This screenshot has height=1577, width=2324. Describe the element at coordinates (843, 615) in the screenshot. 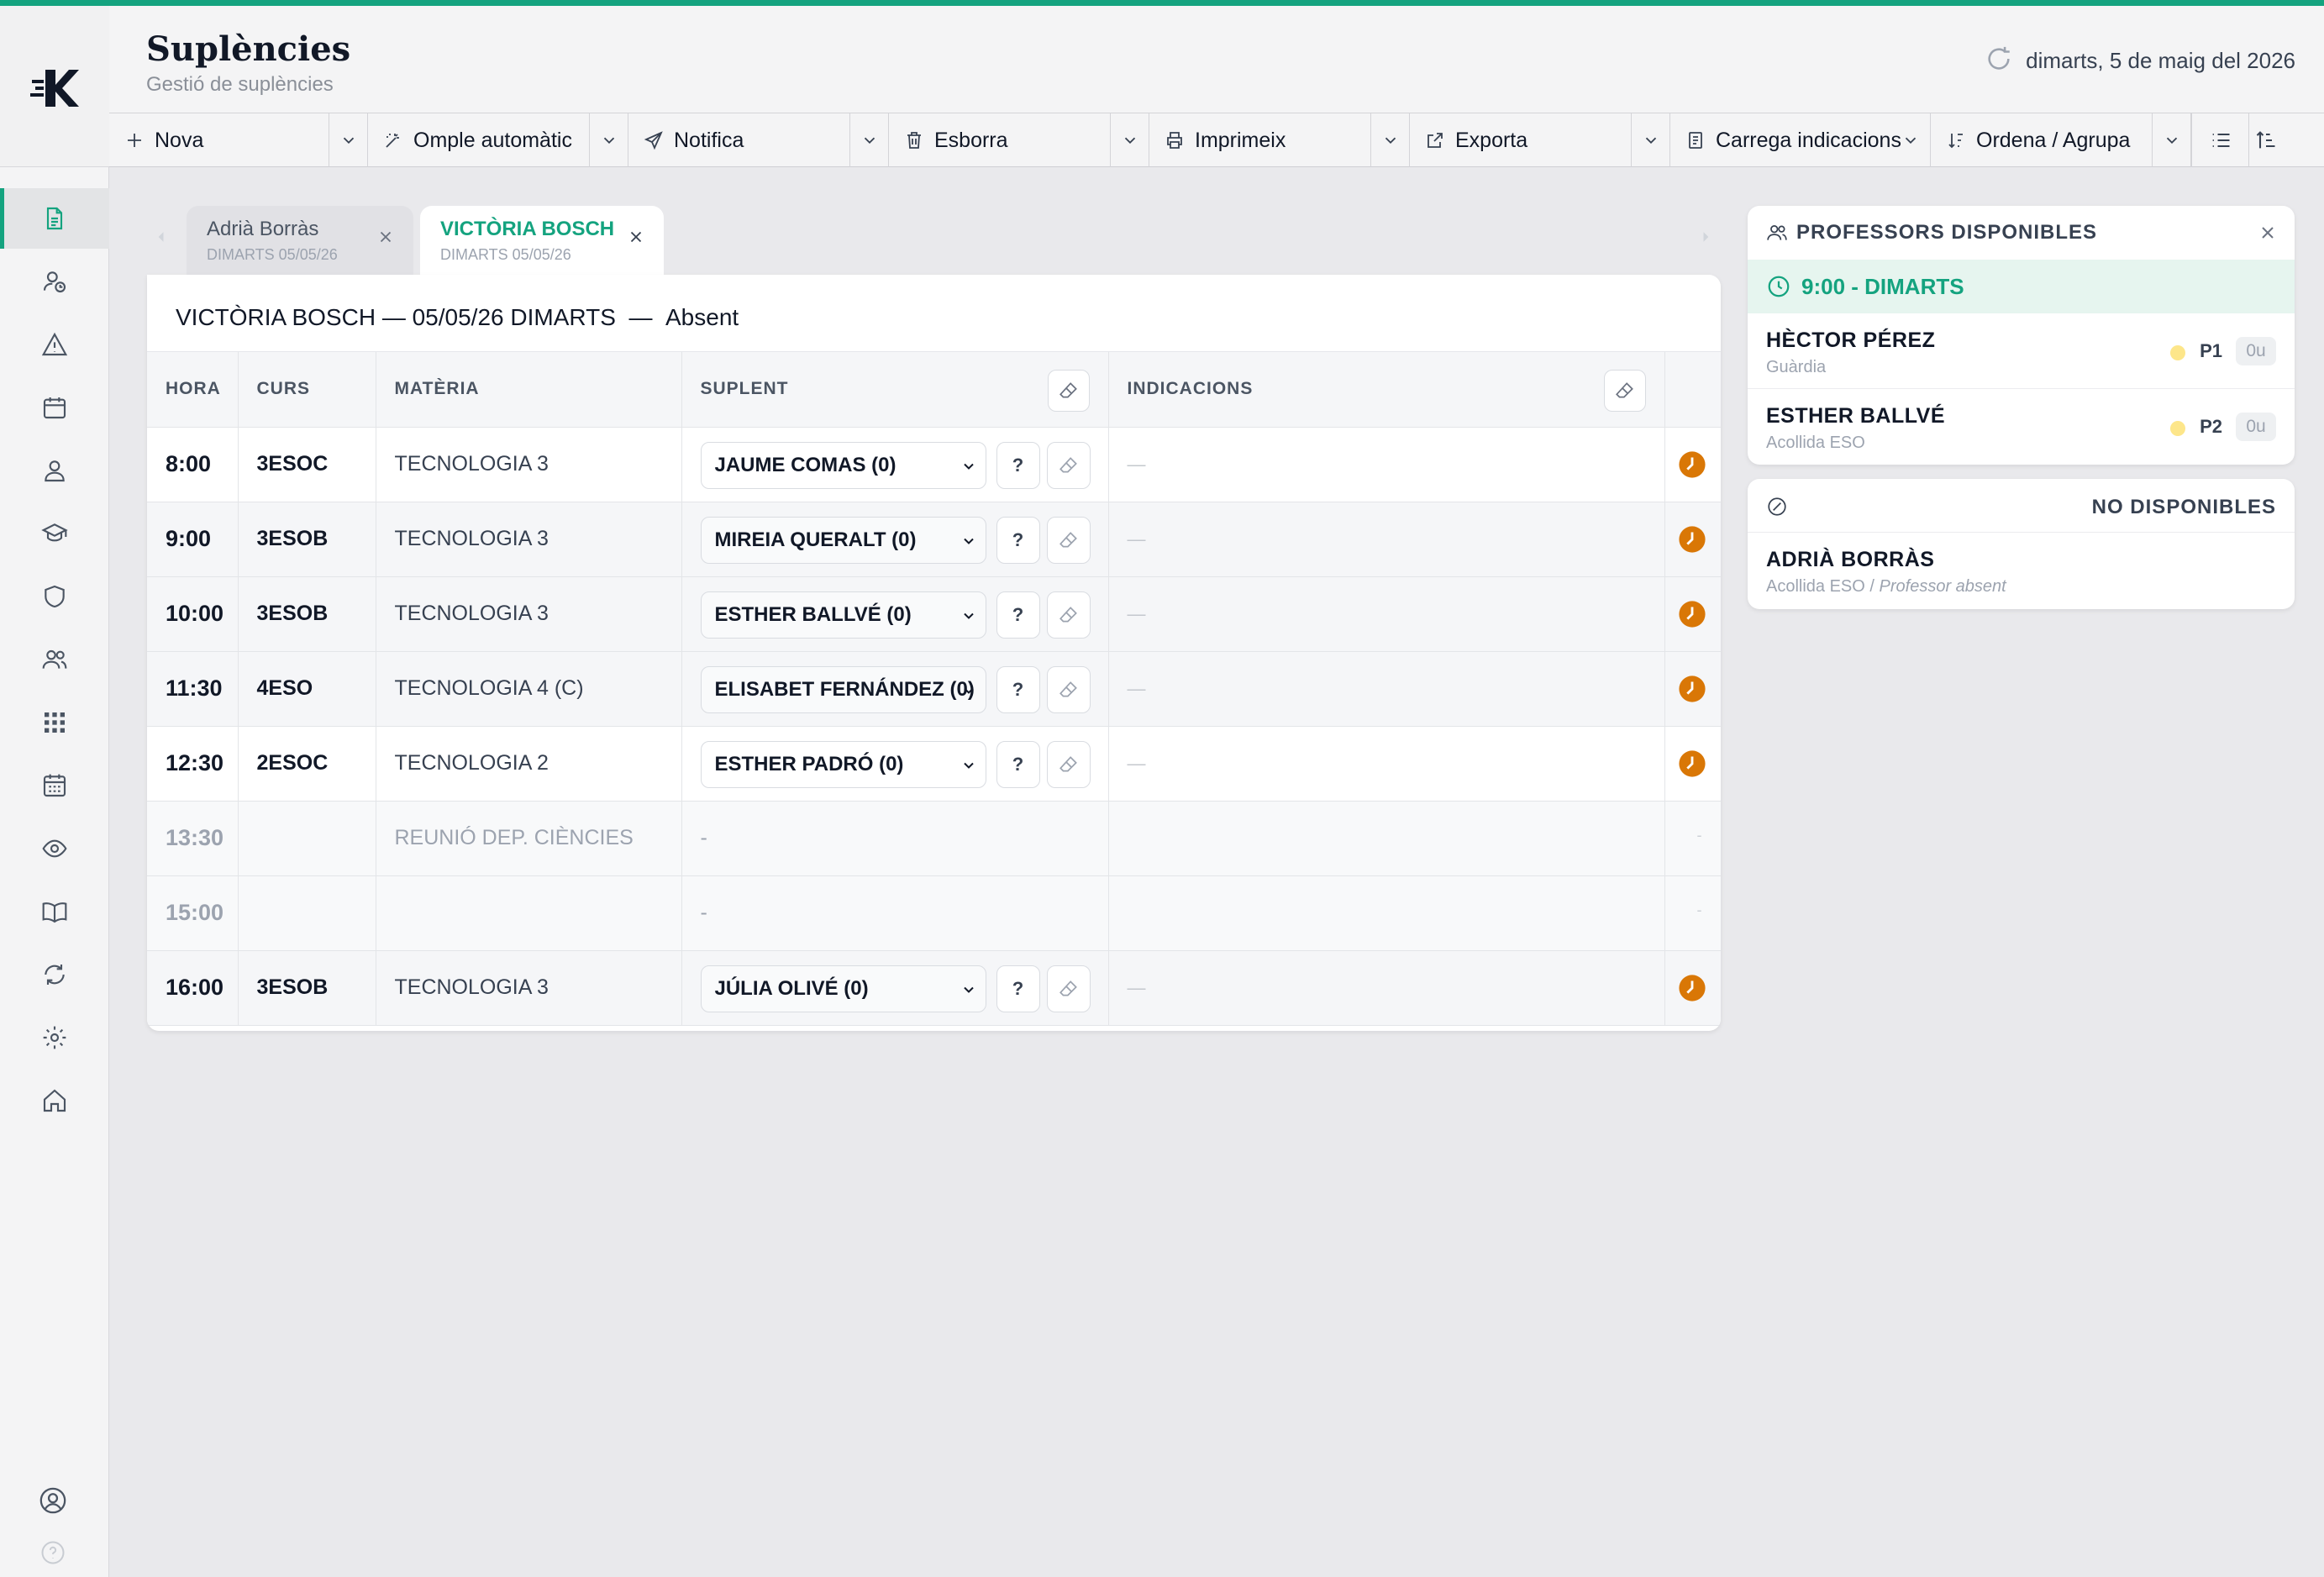

I see `substitute-select: ESTHER BALLVÉ (0)` at that location.